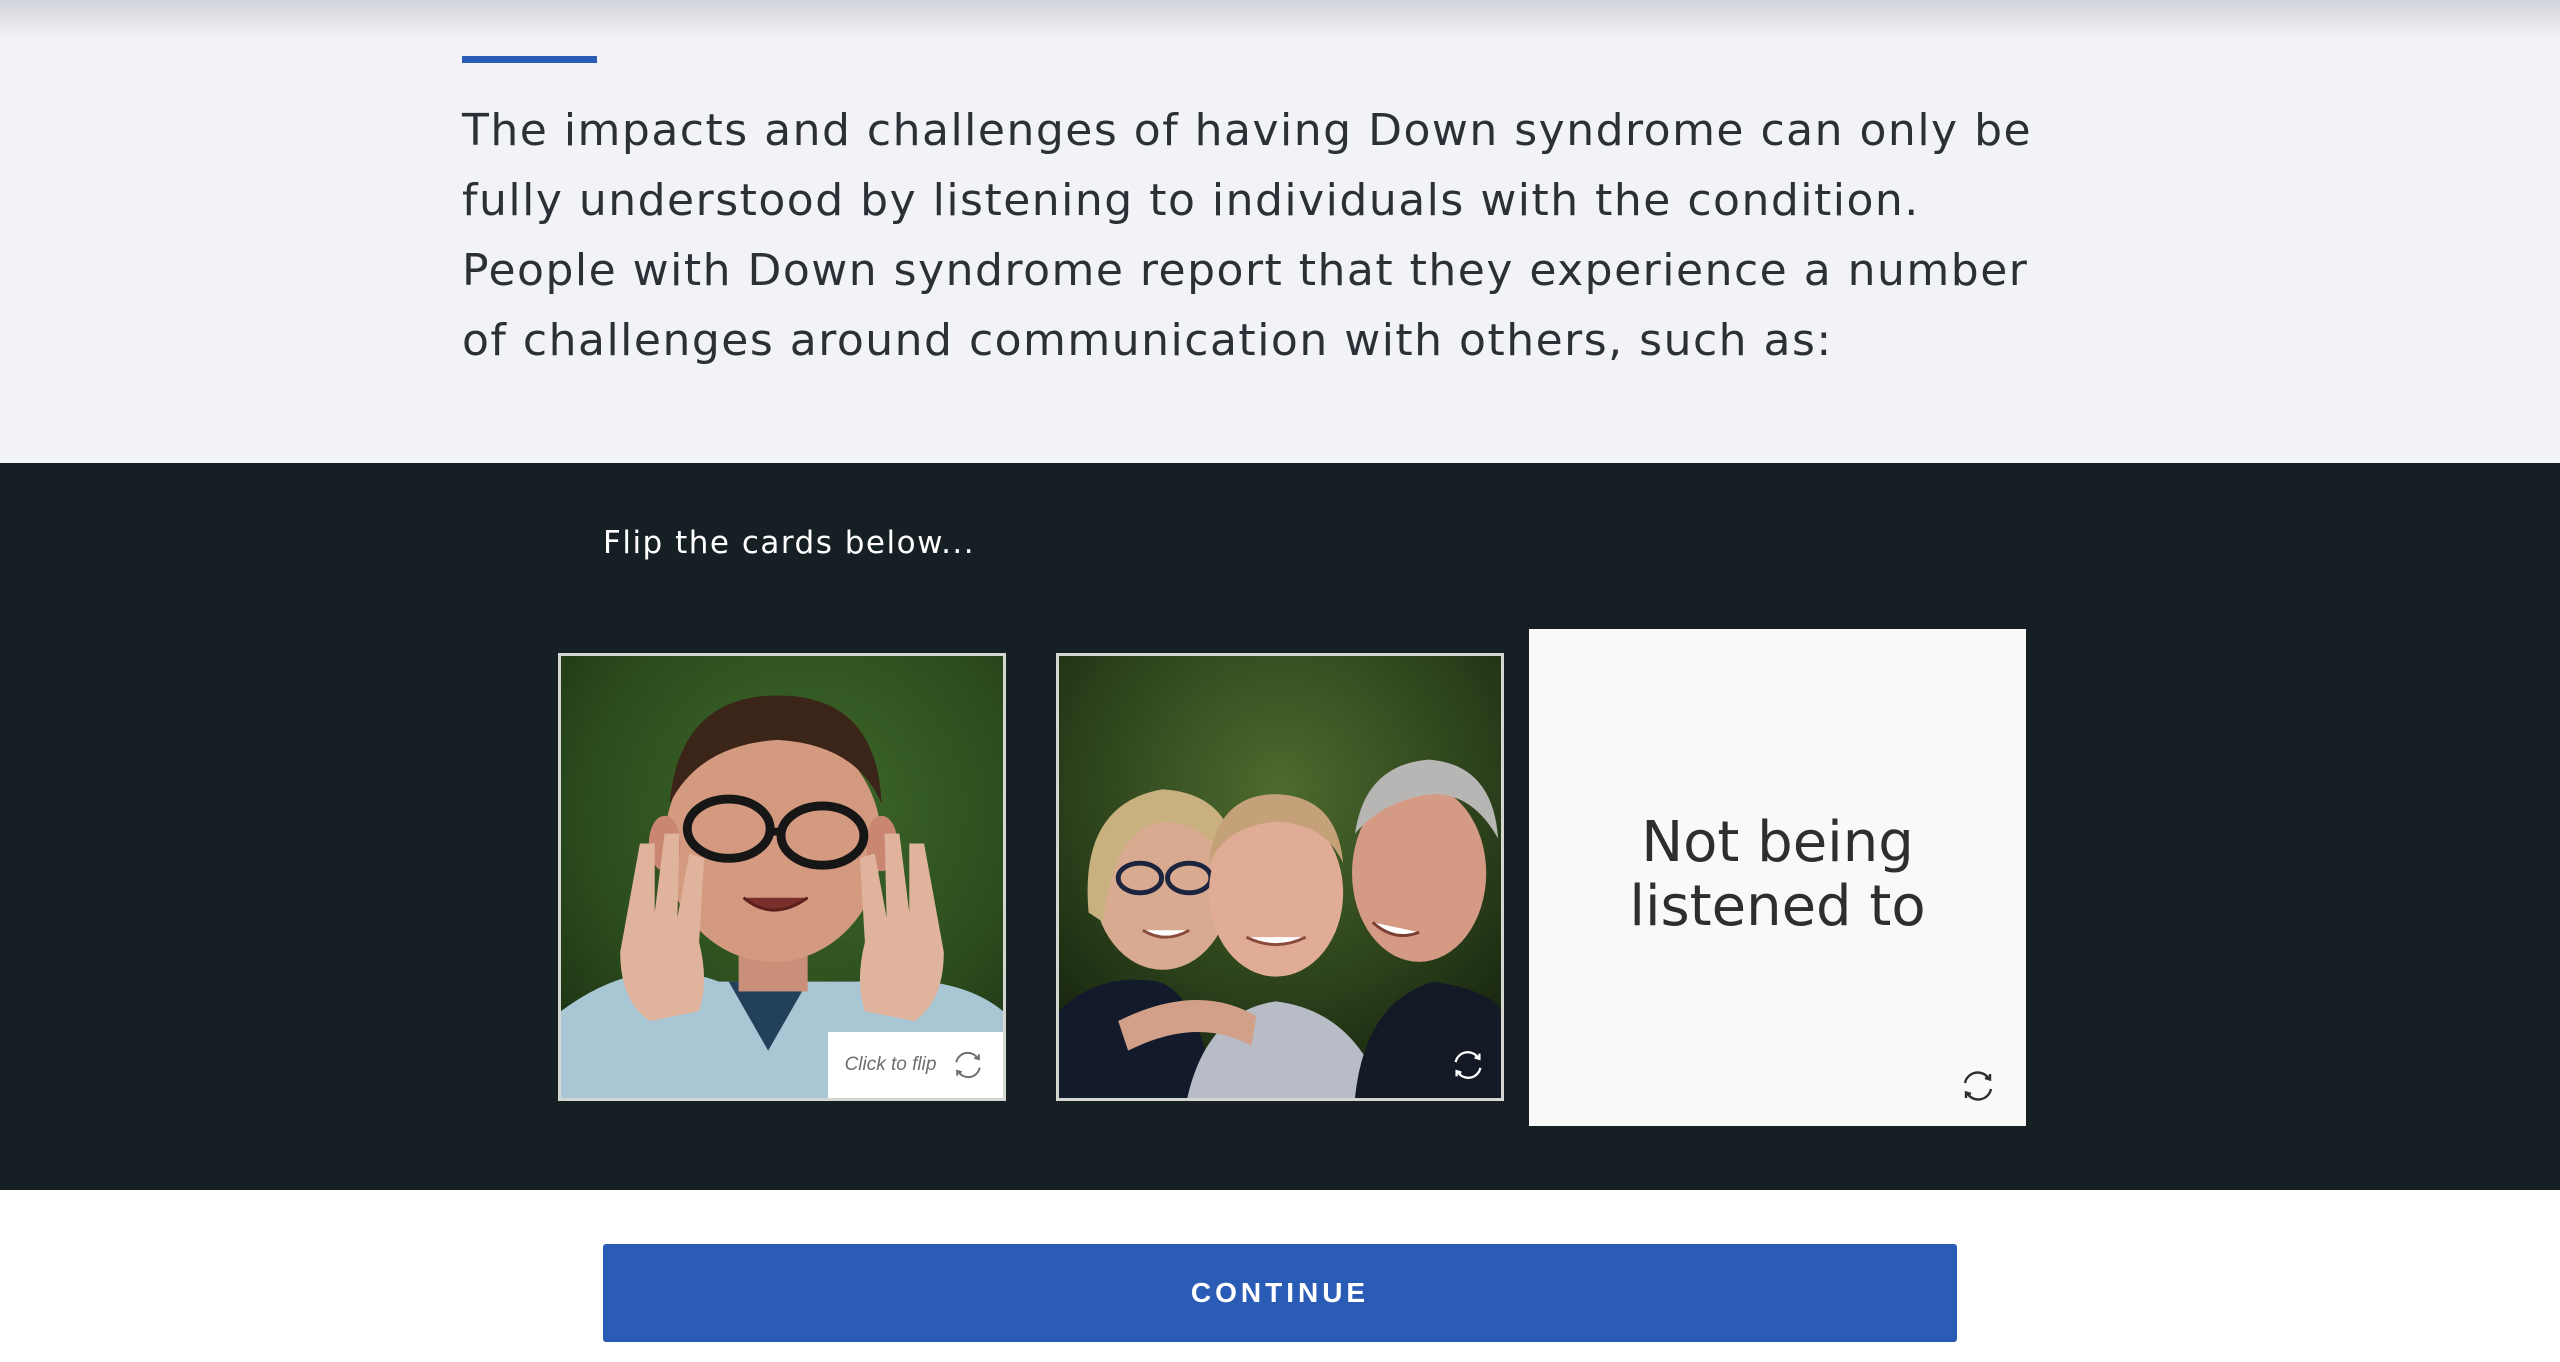  What do you see at coordinates (1280, 20) in the screenshot?
I see `top-shadow` at bounding box center [1280, 20].